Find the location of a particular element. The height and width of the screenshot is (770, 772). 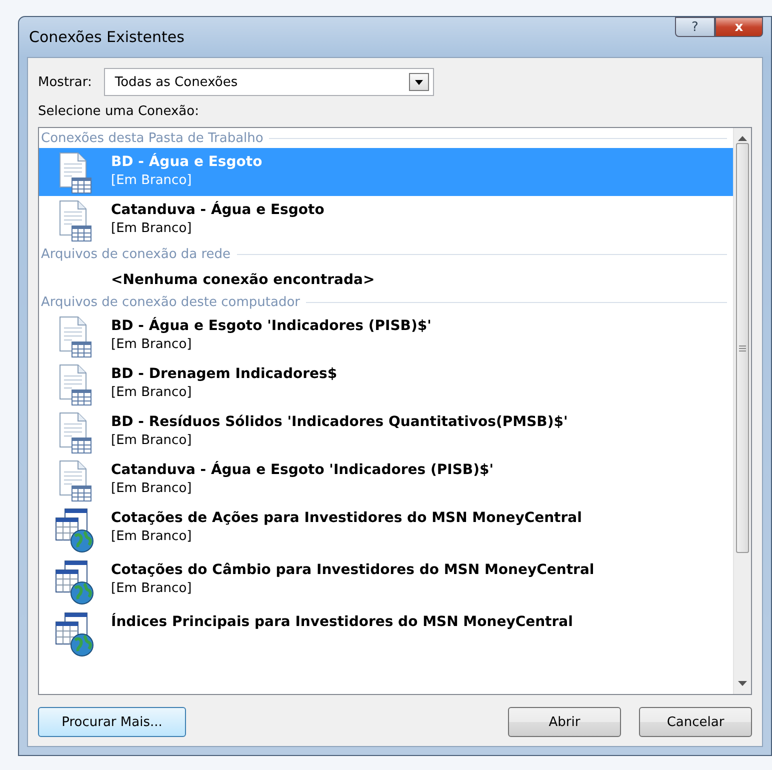

scroll-up-icon is located at coordinates (742, 138).